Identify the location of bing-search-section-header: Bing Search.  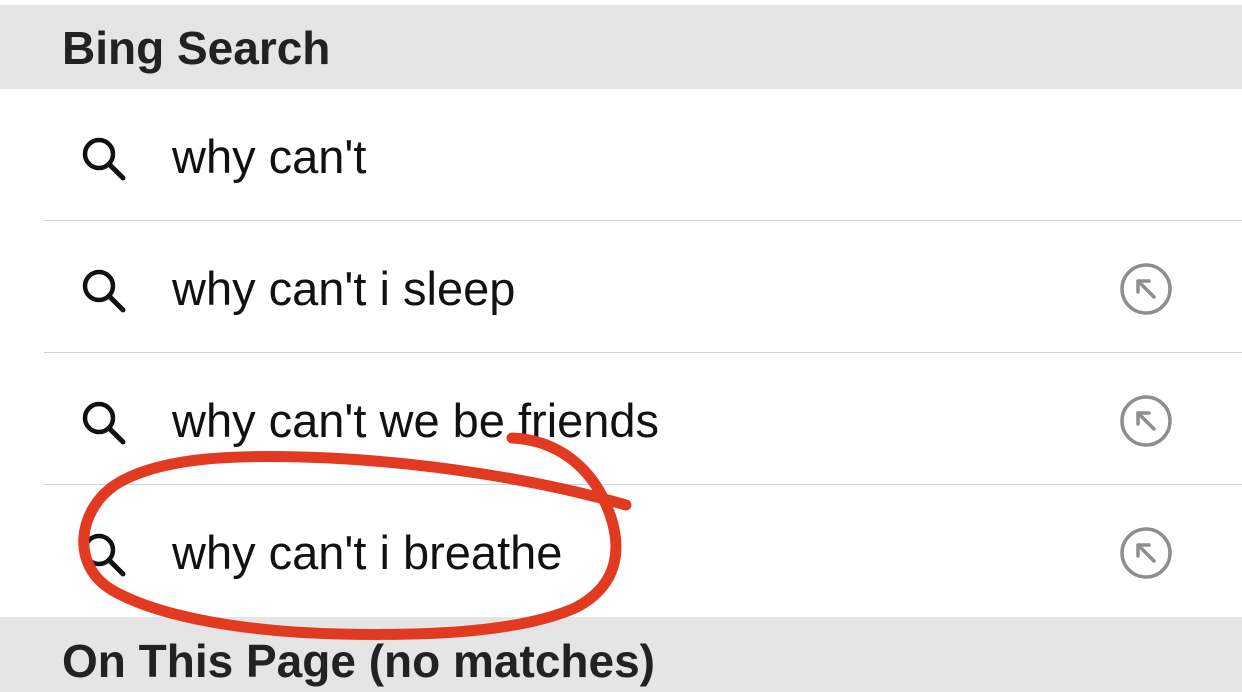
(621, 47).